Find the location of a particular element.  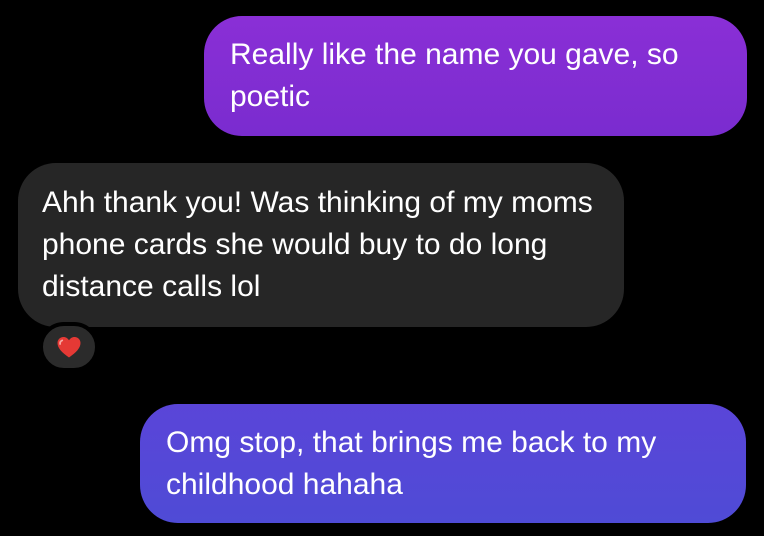

red-heart-icon is located at coordinates (69, 347).